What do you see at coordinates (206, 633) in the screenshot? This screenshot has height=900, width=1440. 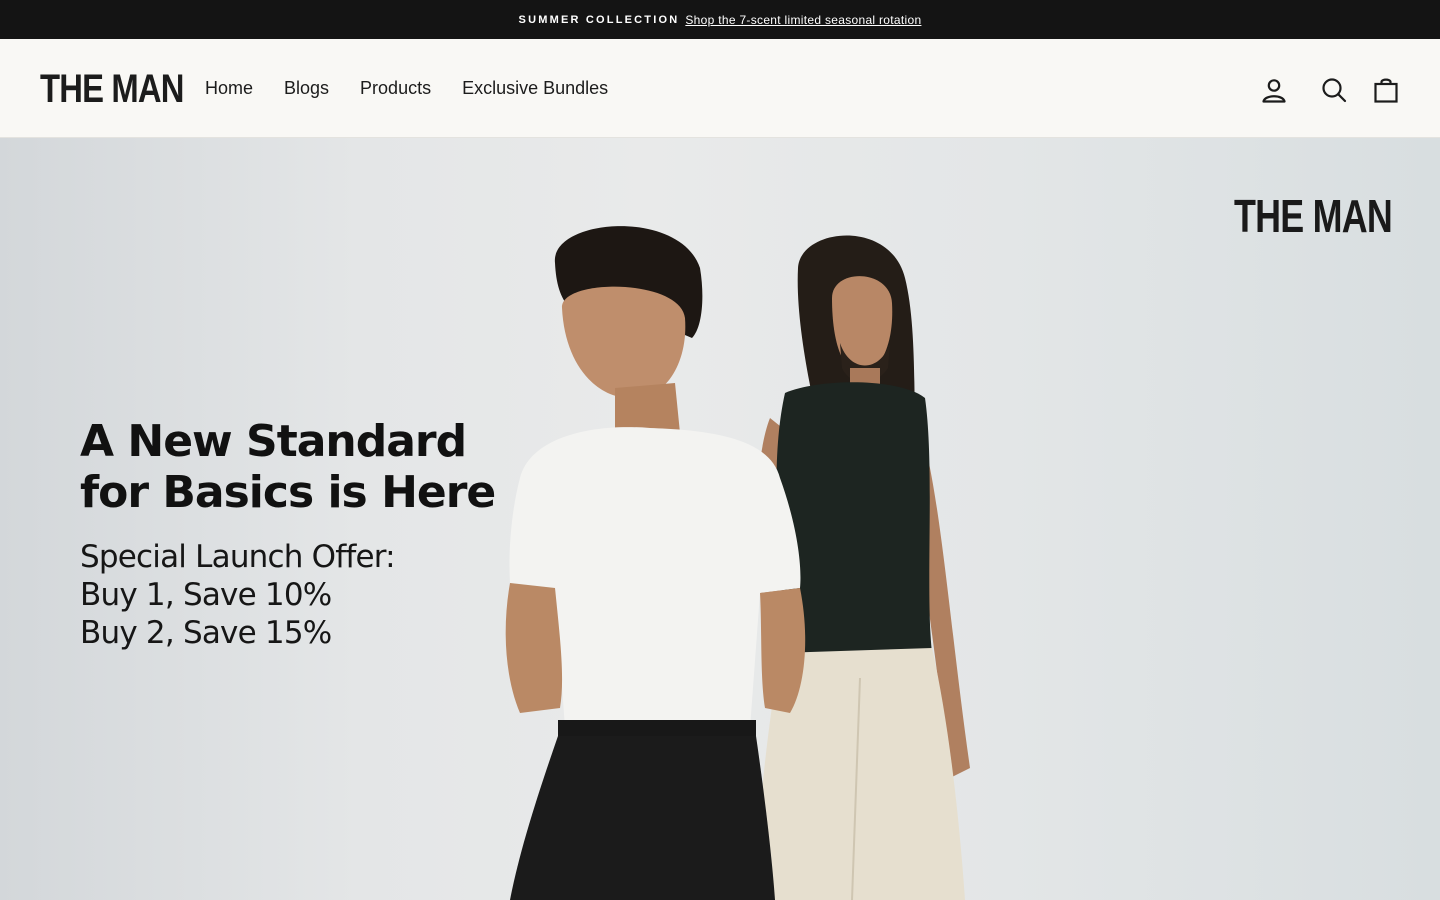 I see `offer-line-3: Buy 2, Save 15%` at bounding box center [206, 633].